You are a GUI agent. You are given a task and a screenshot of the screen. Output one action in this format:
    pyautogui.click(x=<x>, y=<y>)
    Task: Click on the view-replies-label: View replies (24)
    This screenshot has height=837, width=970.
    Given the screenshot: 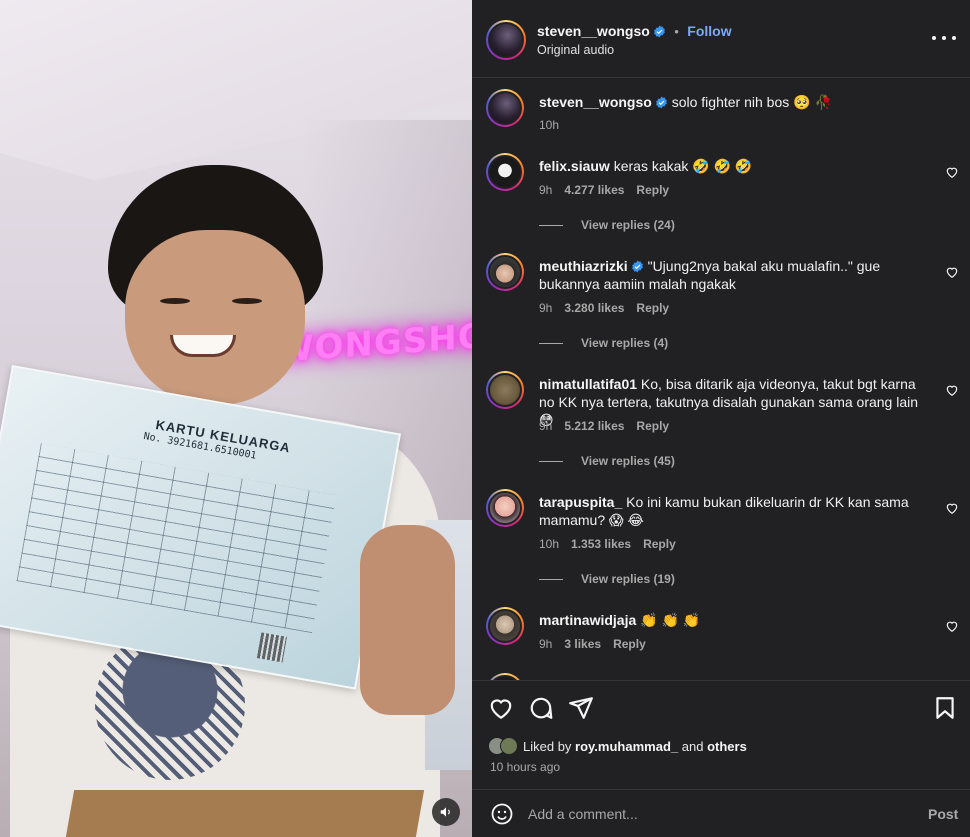 What is the action you would take?
    pyautogui.click(x=628, y=225)
    